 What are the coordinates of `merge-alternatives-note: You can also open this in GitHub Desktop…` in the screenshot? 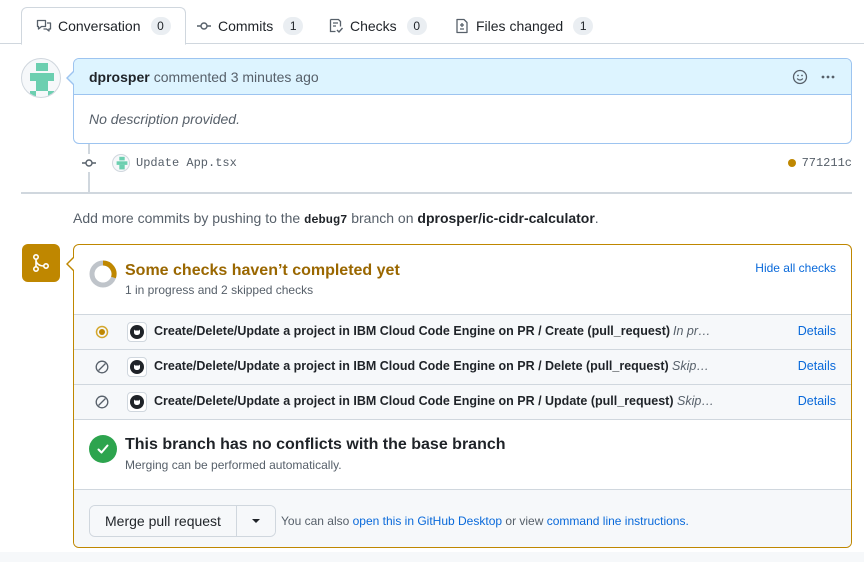 It's located at (485, 521).